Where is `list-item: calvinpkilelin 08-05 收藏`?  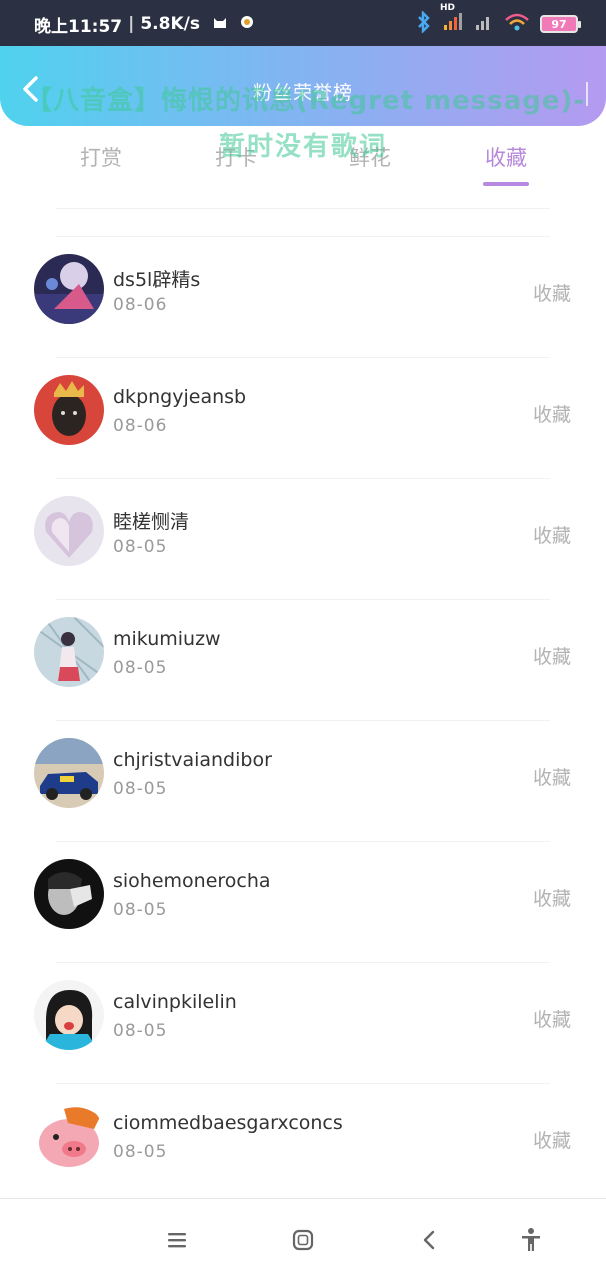 list-item: calvinpkilelin 08-05 收藏 is located at coordinates (302, 1022).